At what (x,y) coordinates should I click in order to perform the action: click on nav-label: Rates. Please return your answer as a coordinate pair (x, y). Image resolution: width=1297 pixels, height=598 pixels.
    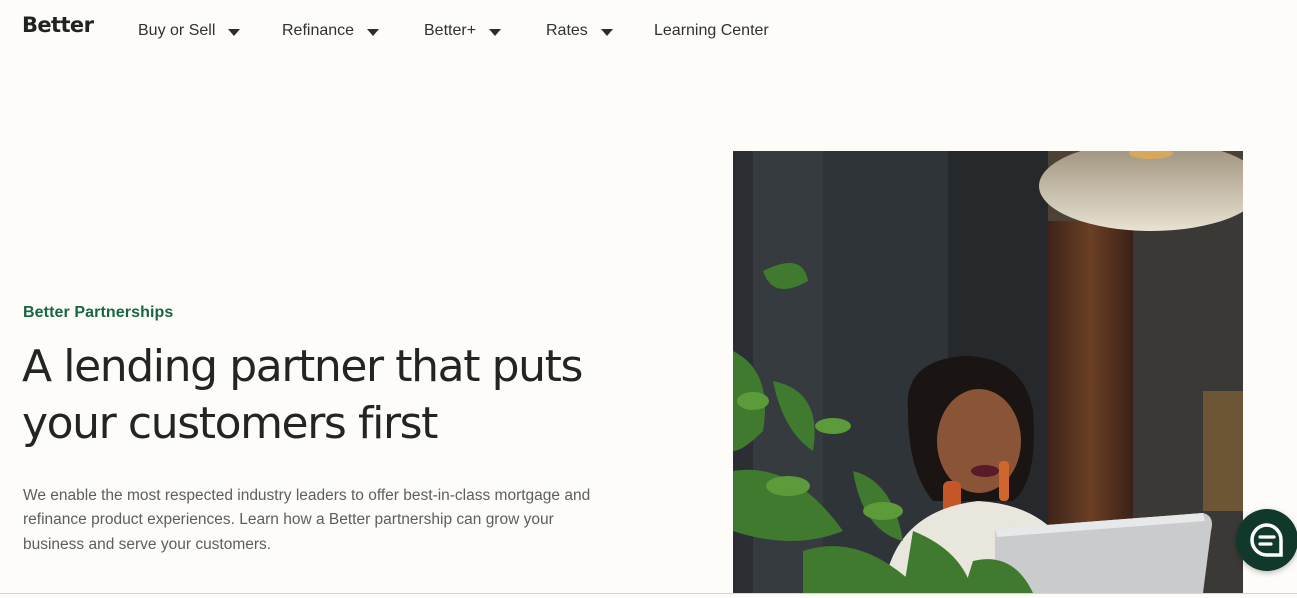
    Looking at the image, I should click on (567, 30).